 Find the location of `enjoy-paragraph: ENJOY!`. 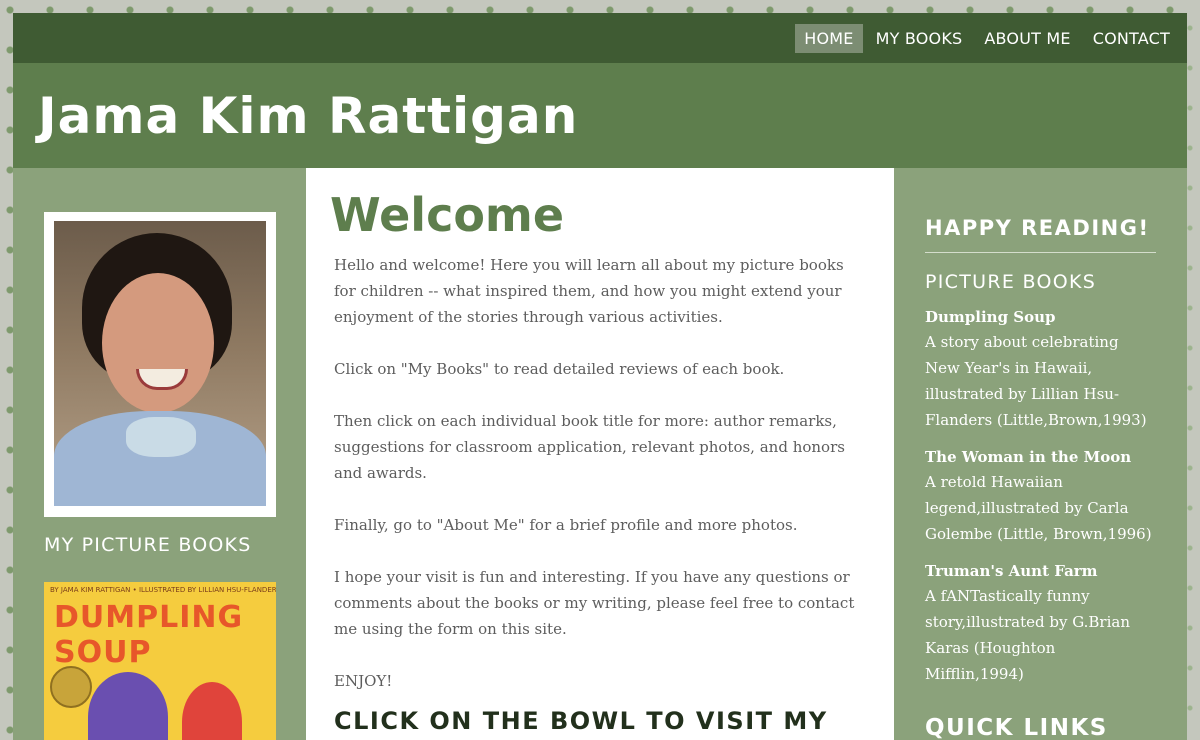

enjoy-paragraph: ENJOY! is located at coordinates (363, 681).